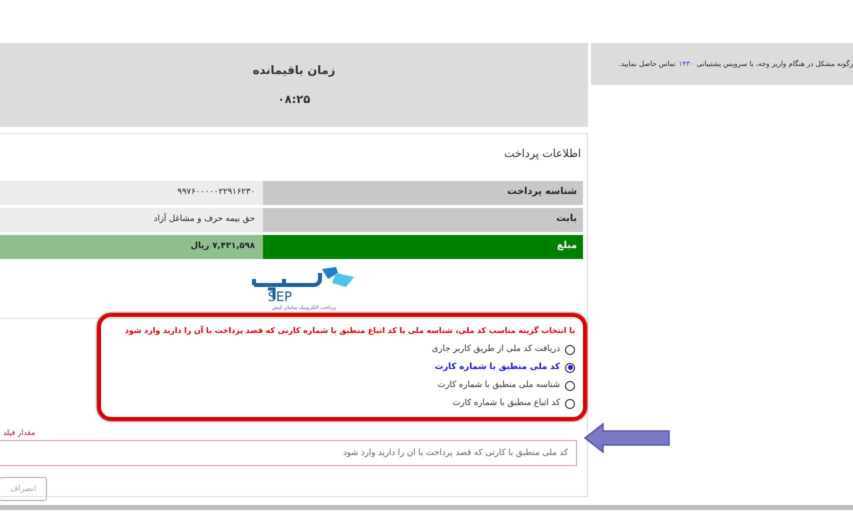 This screenshot has width=853, height=514. What do you see at coordinates (131, 246) in the screenshot?
I see `row-value: ۷,۴۳۱,۵۹۸ ریال` at bounding box center [131, 246].